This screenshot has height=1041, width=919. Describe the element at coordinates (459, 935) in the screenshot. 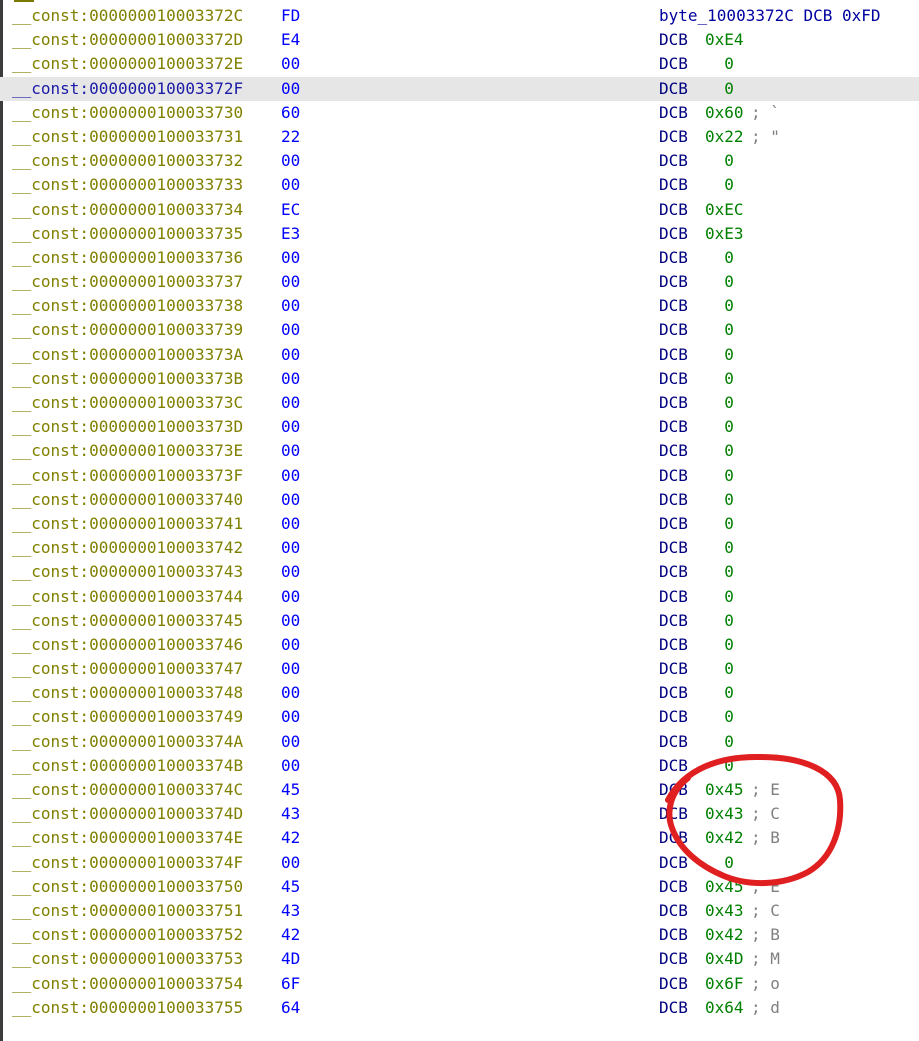

I see `listing-row: __const:0000000100033752 42 DCB 0x42 ; B` at that location.